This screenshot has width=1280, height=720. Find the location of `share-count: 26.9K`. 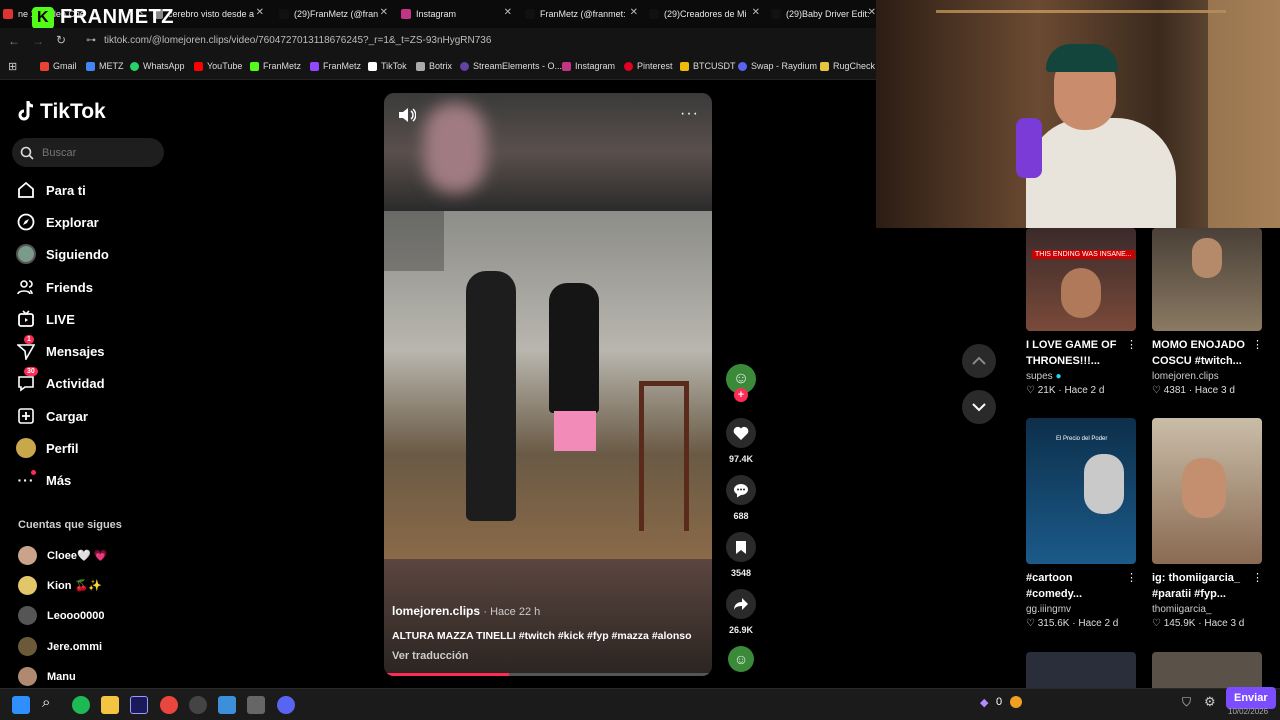

share-count: 26.9K is located at coordinates (741, 630).